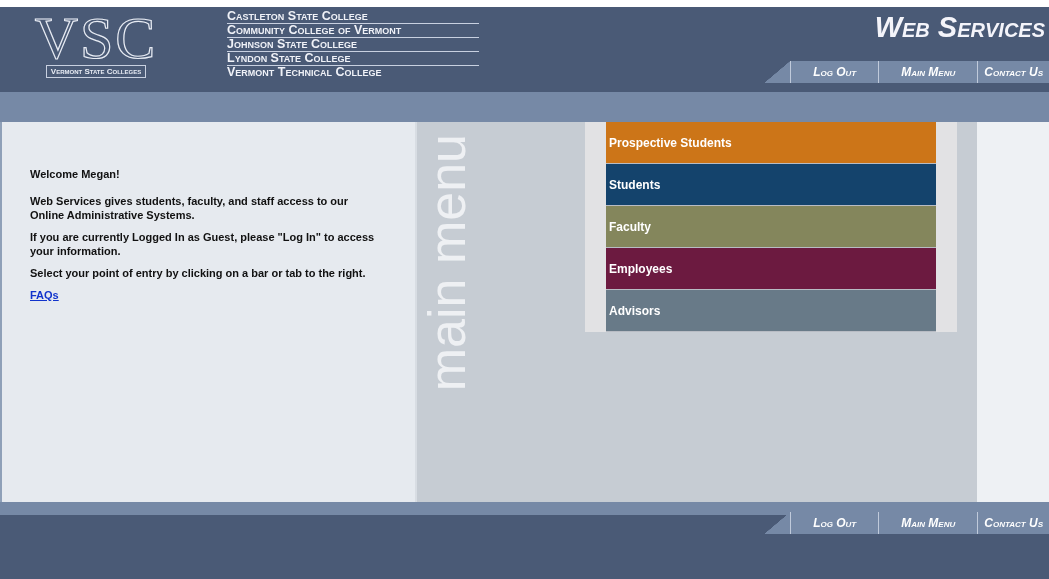  Describe the element at coordinates (75, 174) in the screenshot. I see `welcome-text: Welcome Megan!` at that location.